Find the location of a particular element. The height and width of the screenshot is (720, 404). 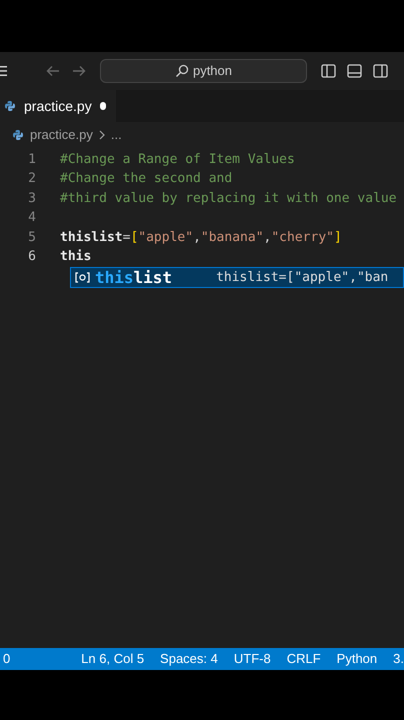

status-item: 3. is located at coordinates (398, 659).